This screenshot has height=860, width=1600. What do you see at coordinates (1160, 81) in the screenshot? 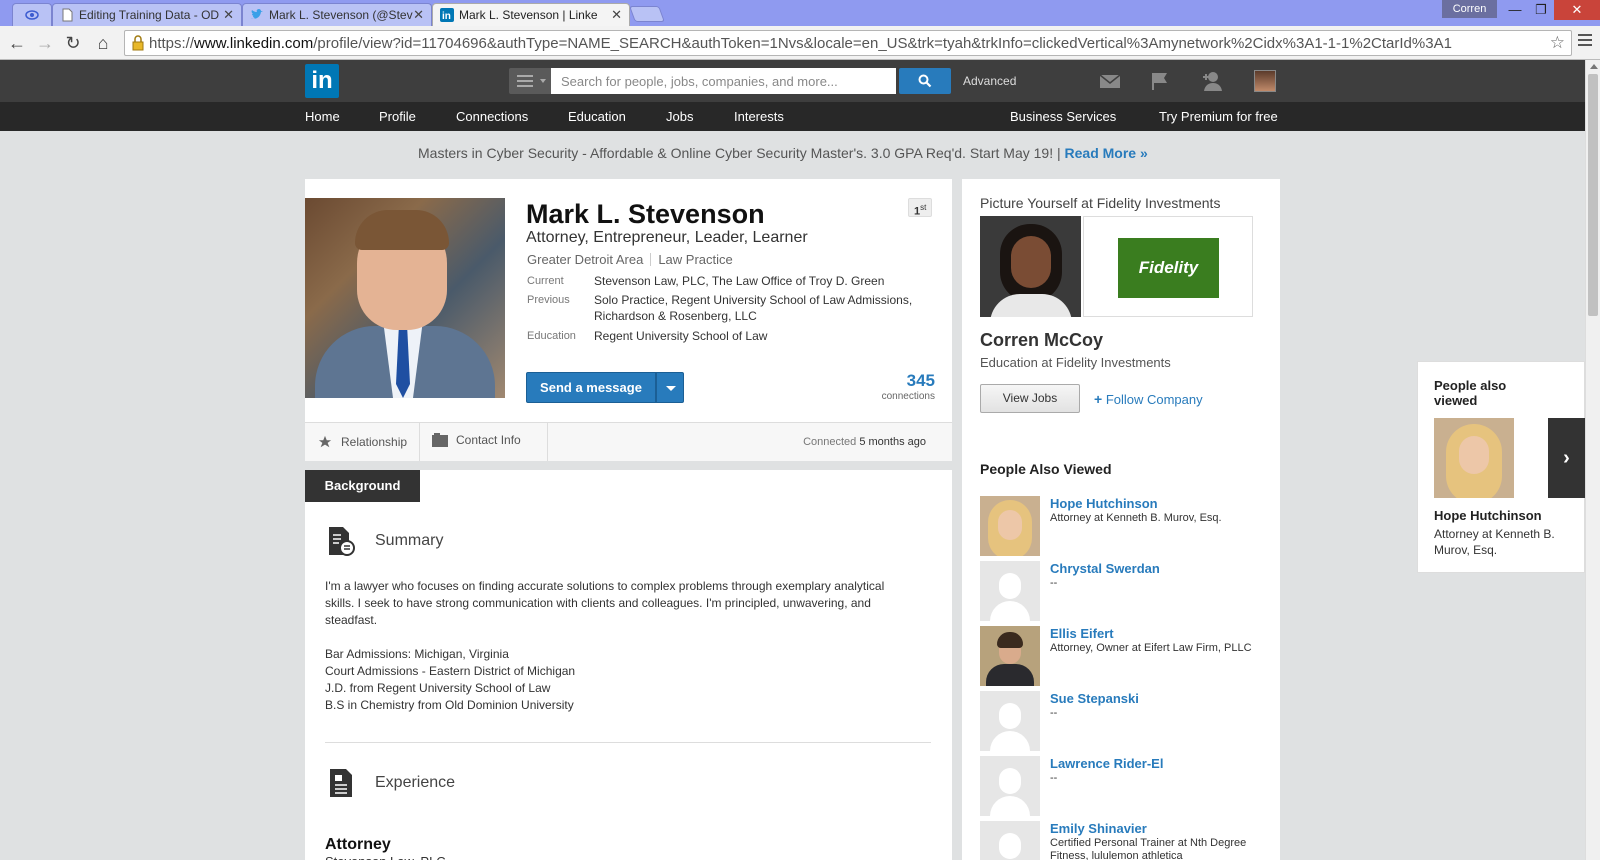
I see `notifications-flag-icon` at bounding box center [1160, 81].